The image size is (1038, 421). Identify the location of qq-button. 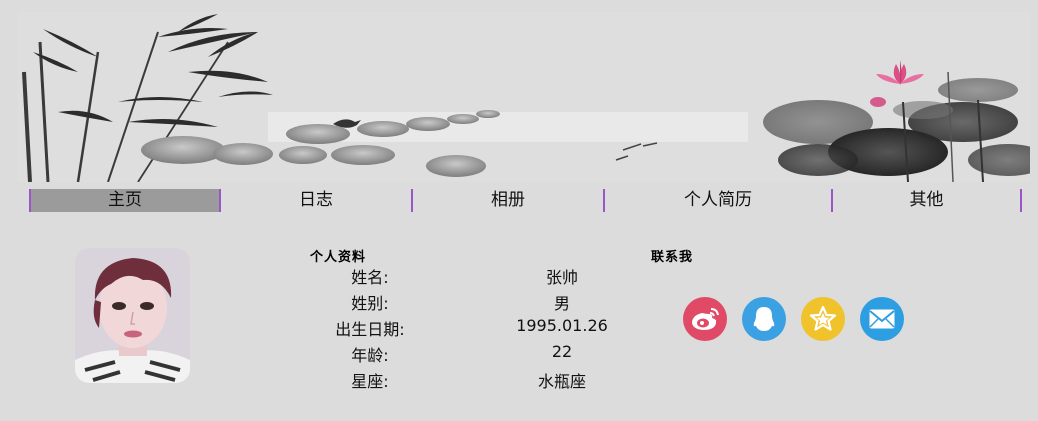
(764, 319).